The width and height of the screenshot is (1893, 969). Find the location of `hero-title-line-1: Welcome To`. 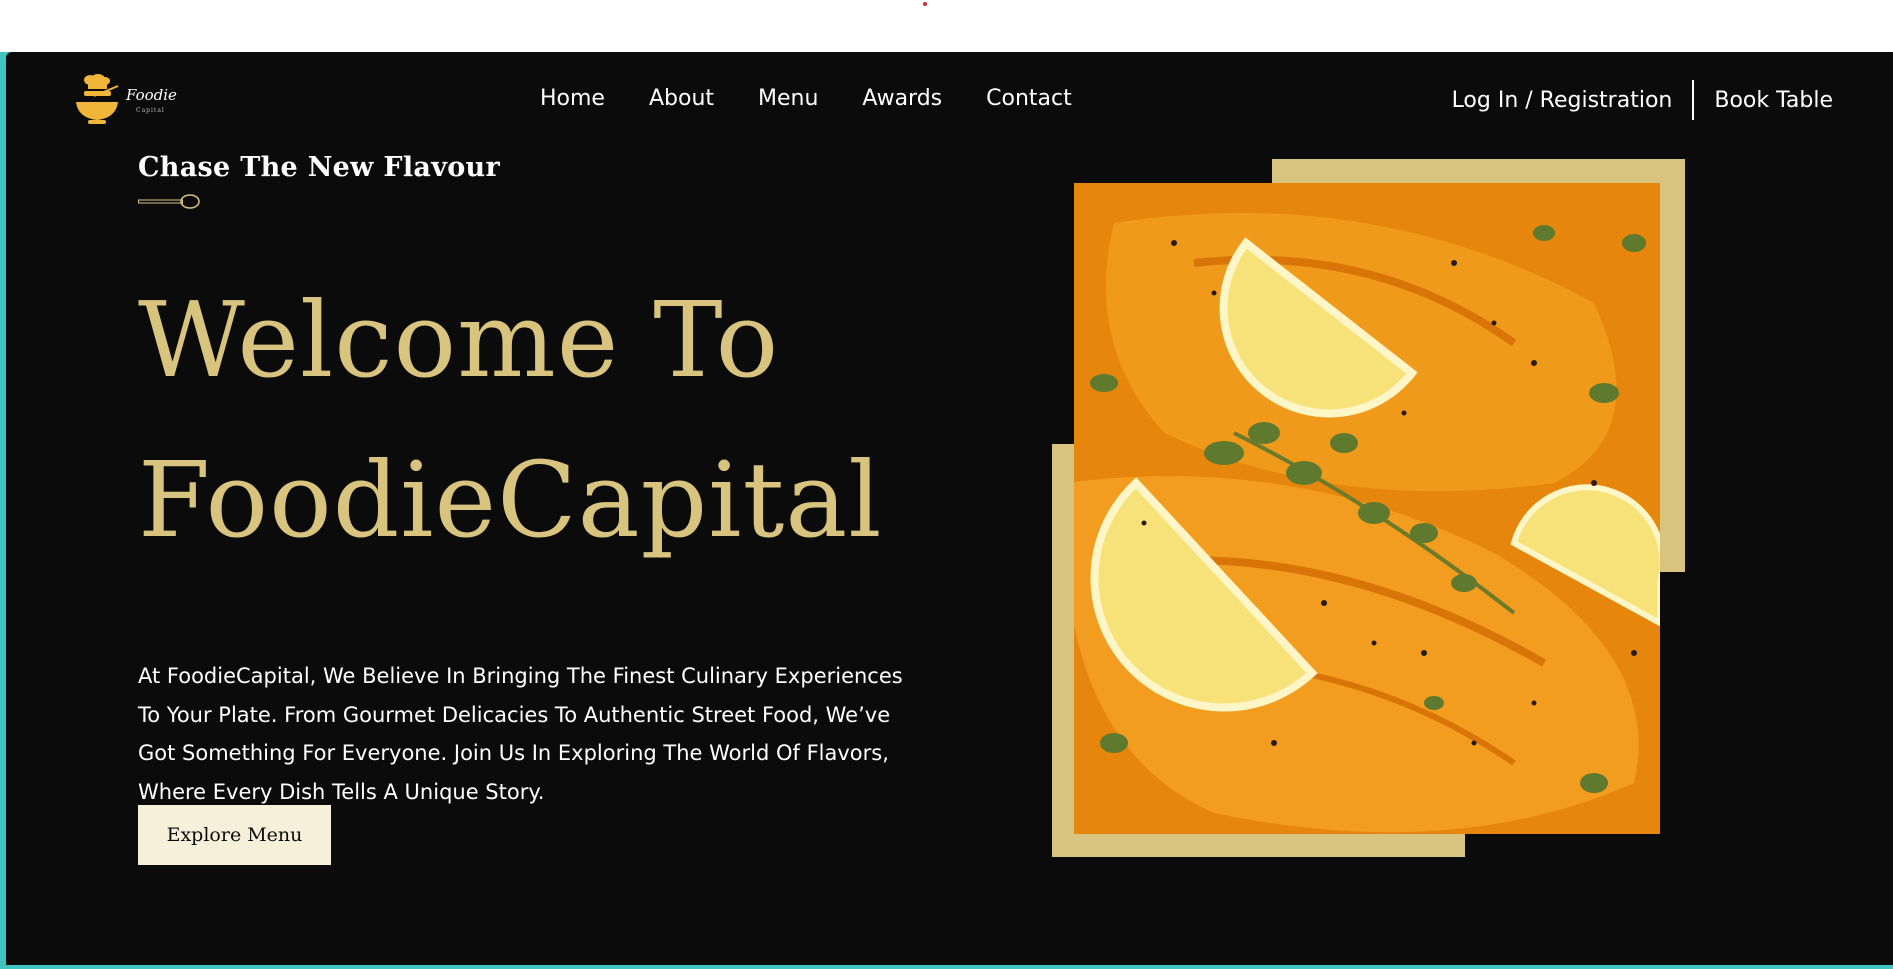

hero-title-line-1: Welcome To is located at coordinates (459, 340).